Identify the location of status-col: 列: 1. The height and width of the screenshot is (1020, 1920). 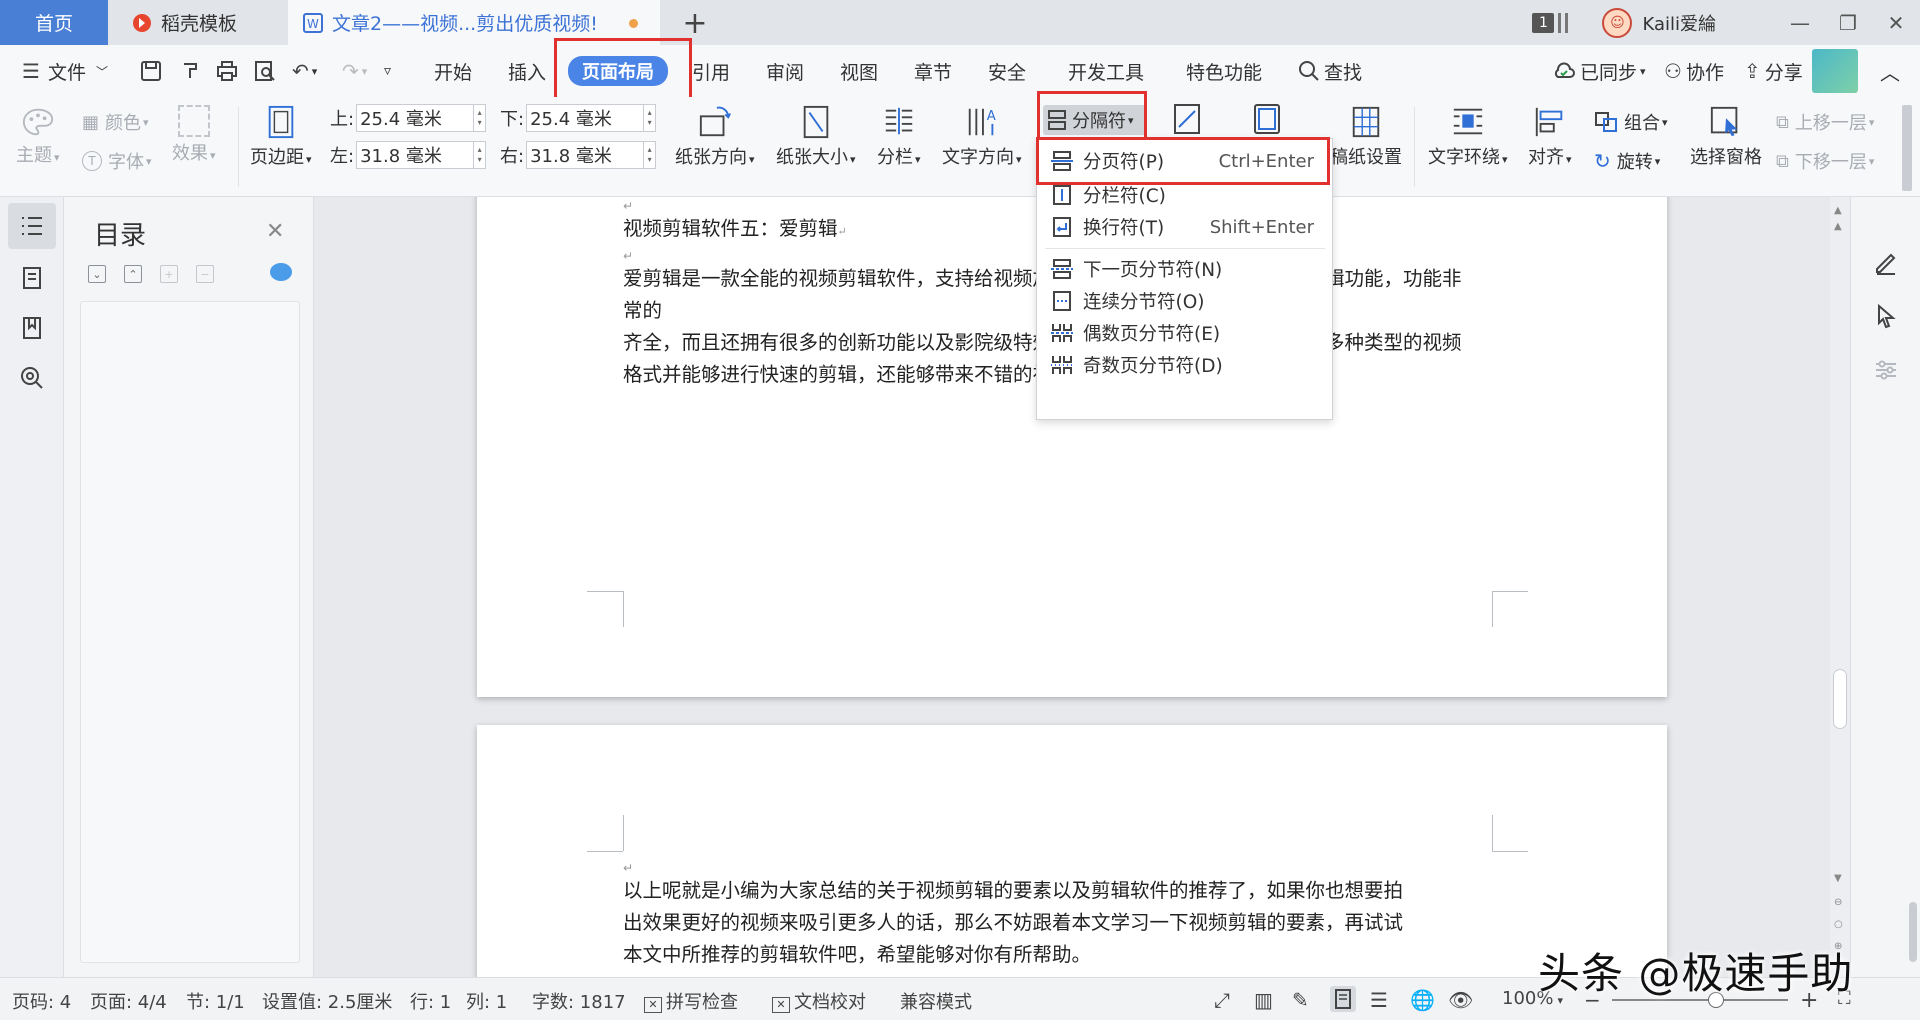
(486, 1001).